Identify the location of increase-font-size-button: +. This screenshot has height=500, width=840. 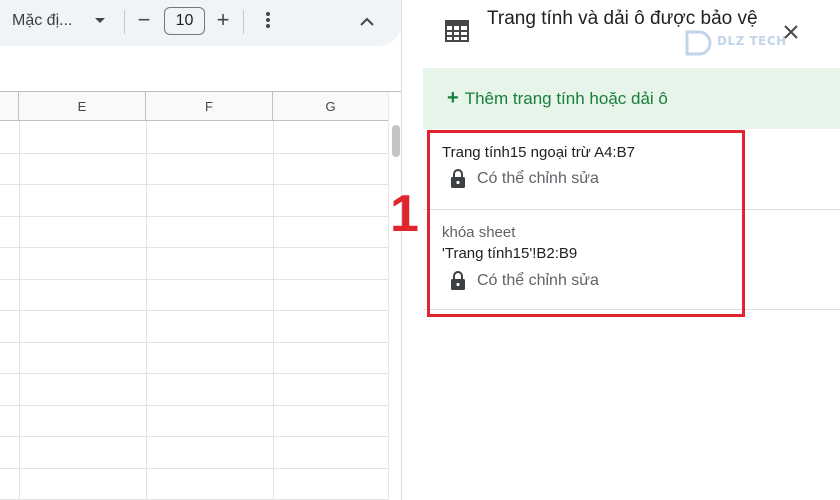
(223, 20).